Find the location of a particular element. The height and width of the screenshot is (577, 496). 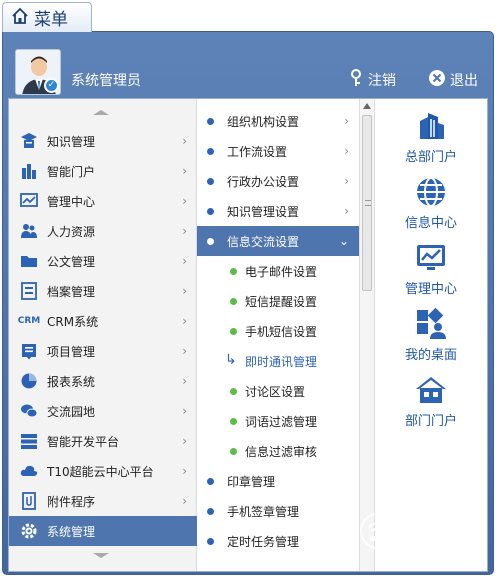

menu-item-label: 知识管理 is located at coordinates (71, 141).